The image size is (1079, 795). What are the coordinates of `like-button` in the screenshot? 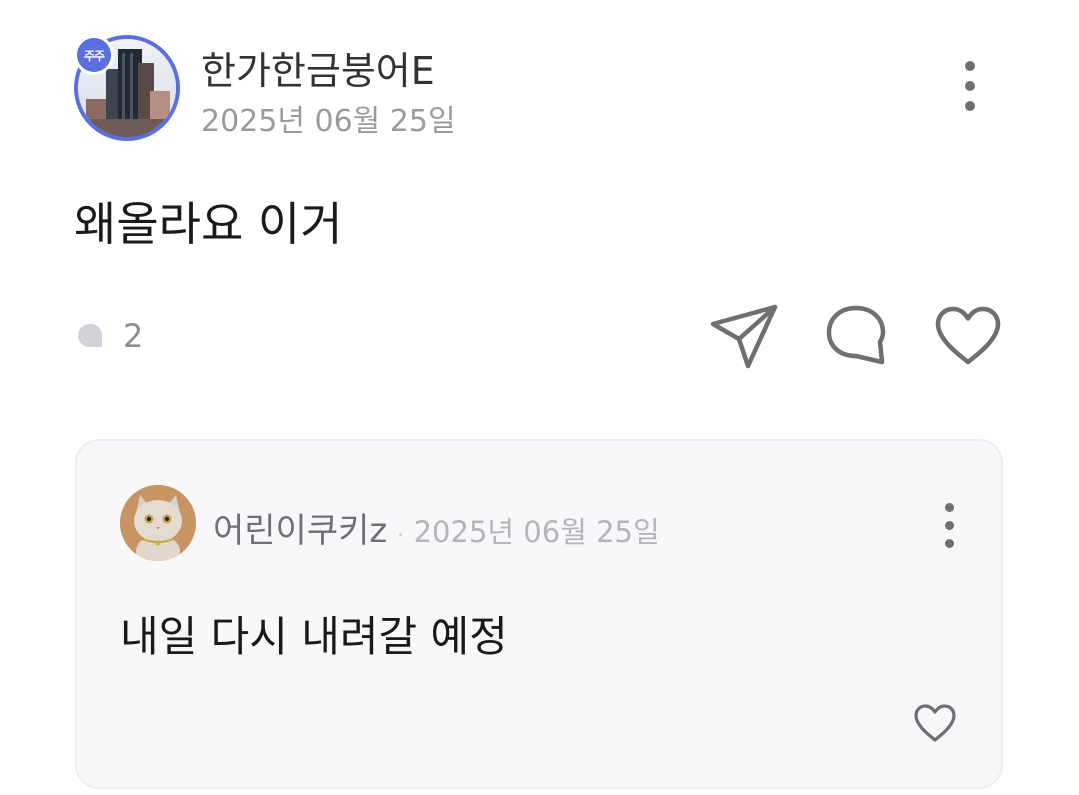 It's located at (968, 336).